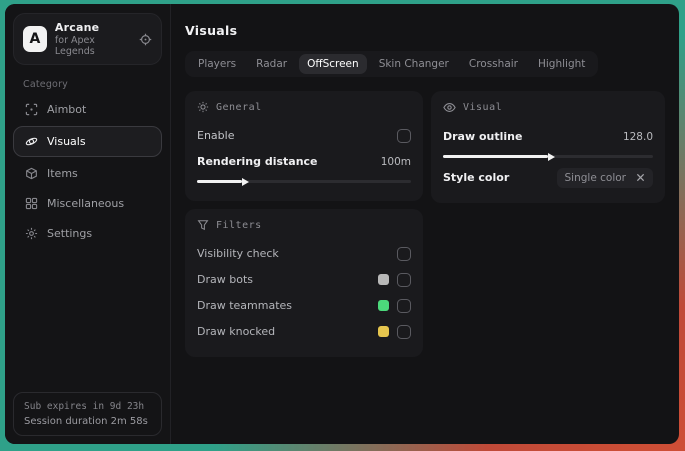 The image size is (685, 451). I want to click on sidebar-item-visuals: Visuals, so click(87, 141).